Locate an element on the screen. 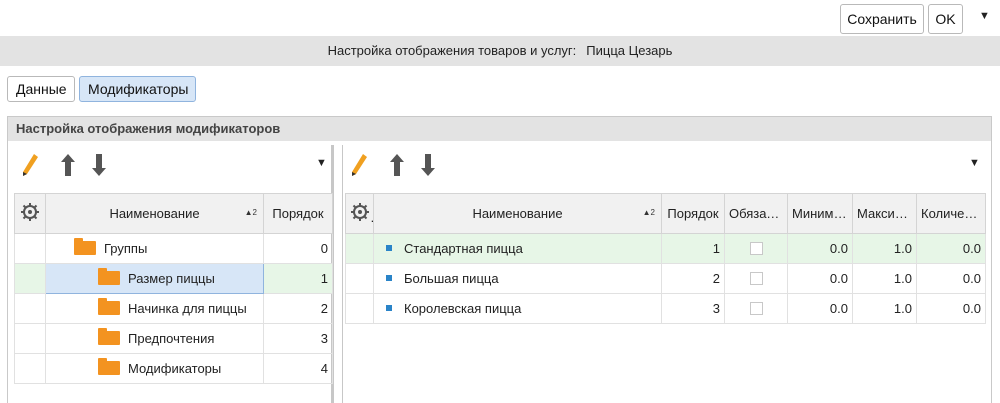  row-order: 4 is located at coordinates (298, 368).